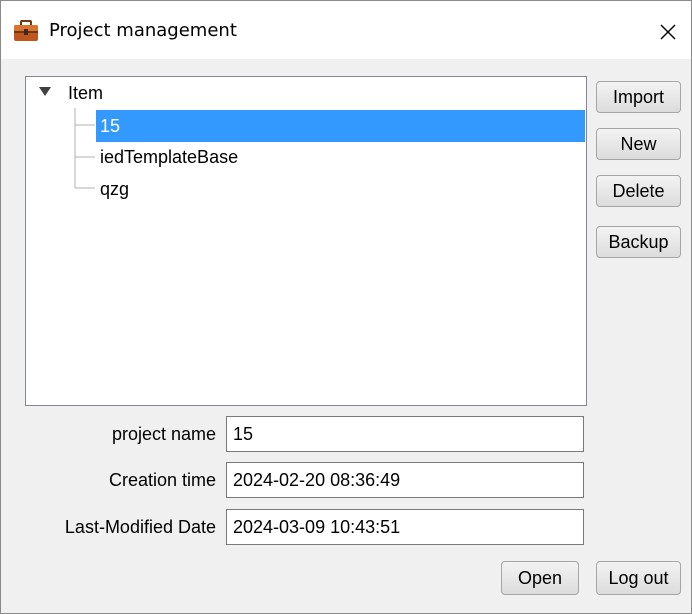 The width and height of the screenshot is (692, 614). Describe the element at coordinates (405, 480) in the screenshot. I see `creation-time-field` at that location.